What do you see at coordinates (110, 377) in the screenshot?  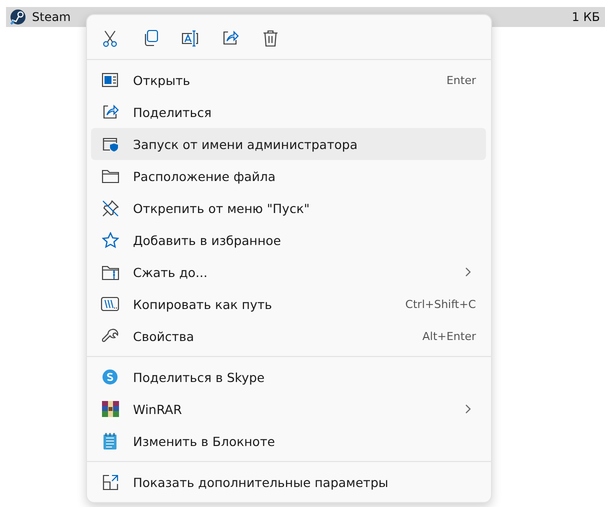 I see `skype-icon` at bounding box center [110, 377].